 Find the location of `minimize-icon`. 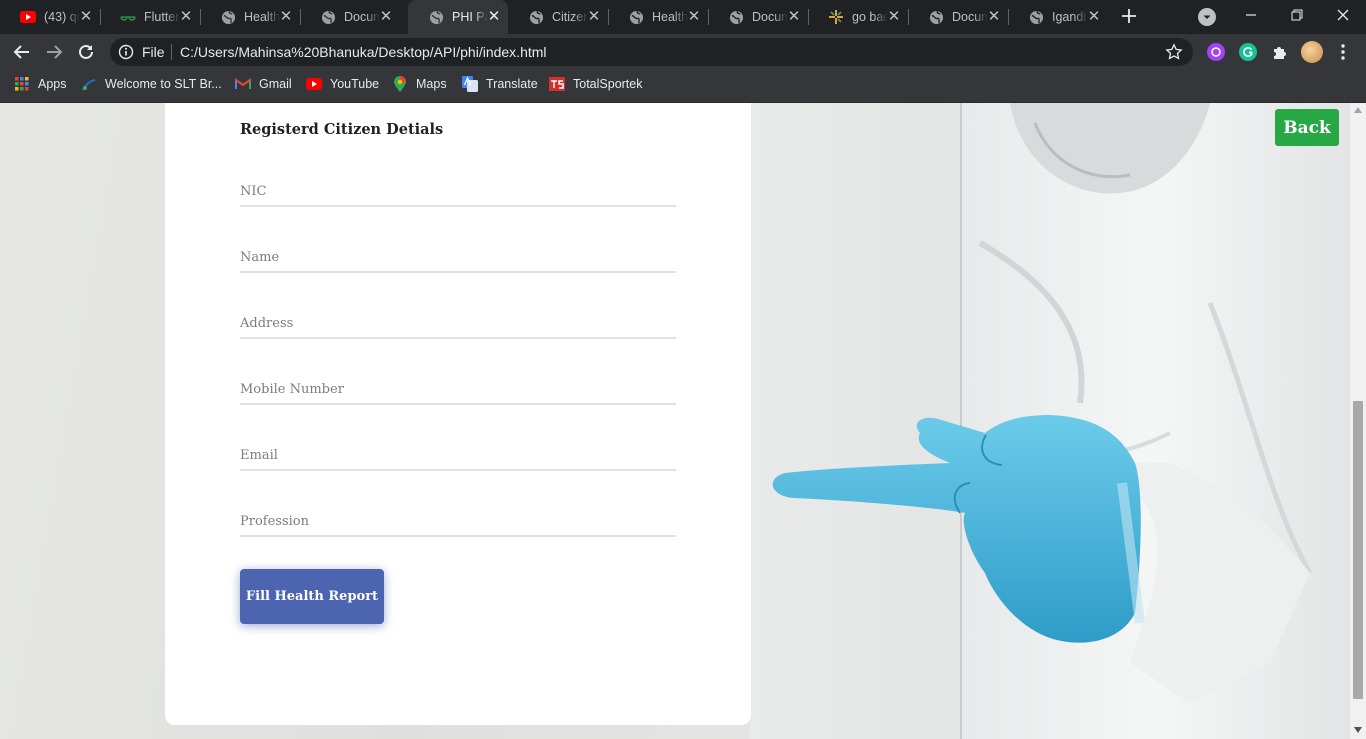

minimize-icon is located at coordinates (1251, 15).